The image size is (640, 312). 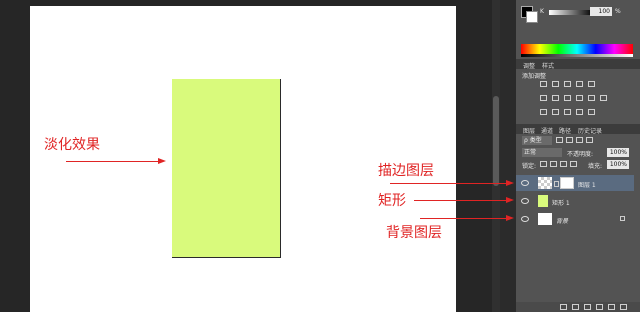 What do you see at coordinates (611, 307) in the screenshot?
I see `new-group-icon` at bounding box center [611, 307].